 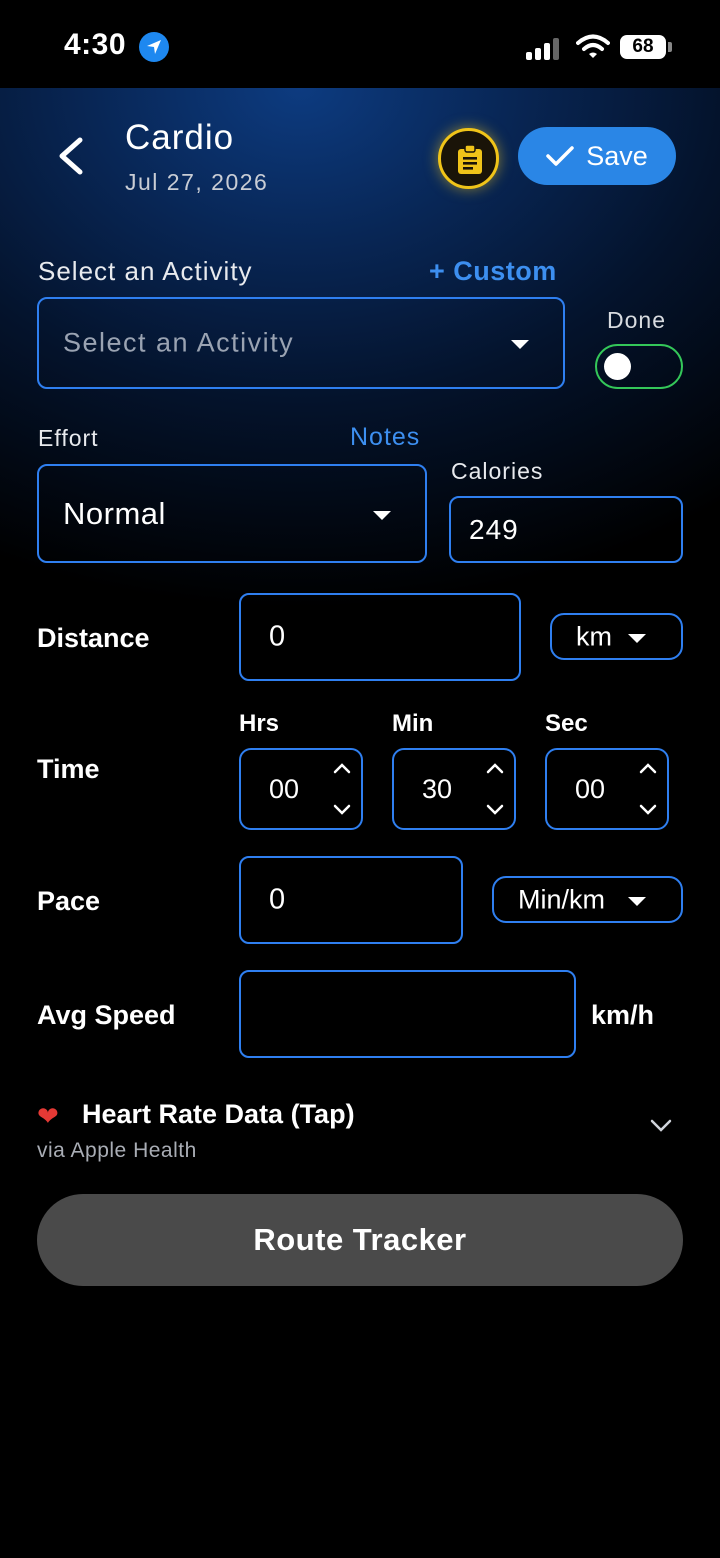 What do you see at coordinates (544, 48) in the screenshot?
I see `cellular-signal-icon` at bounding box center [544, 48].